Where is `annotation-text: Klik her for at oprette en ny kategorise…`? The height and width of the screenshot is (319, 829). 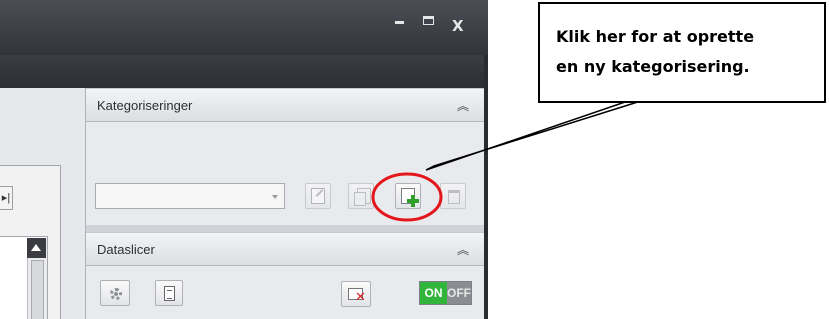 annotation-text: Klik her for at oprette en ny kategorise… is located at coordinates (686, 52).